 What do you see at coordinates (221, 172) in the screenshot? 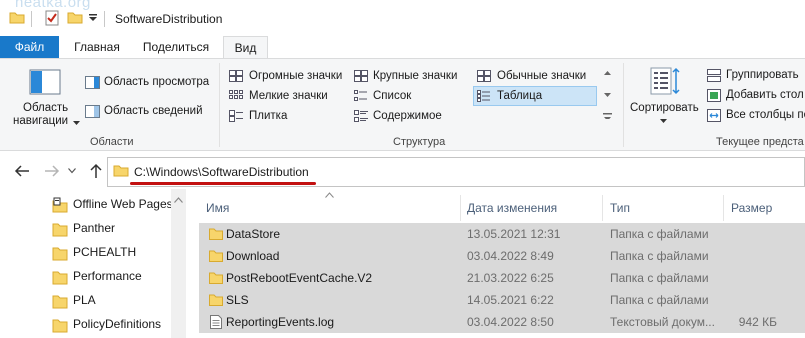
I see `address-path: C:\Windows\SoftwareDistribution` at bounding box center [221, 172].